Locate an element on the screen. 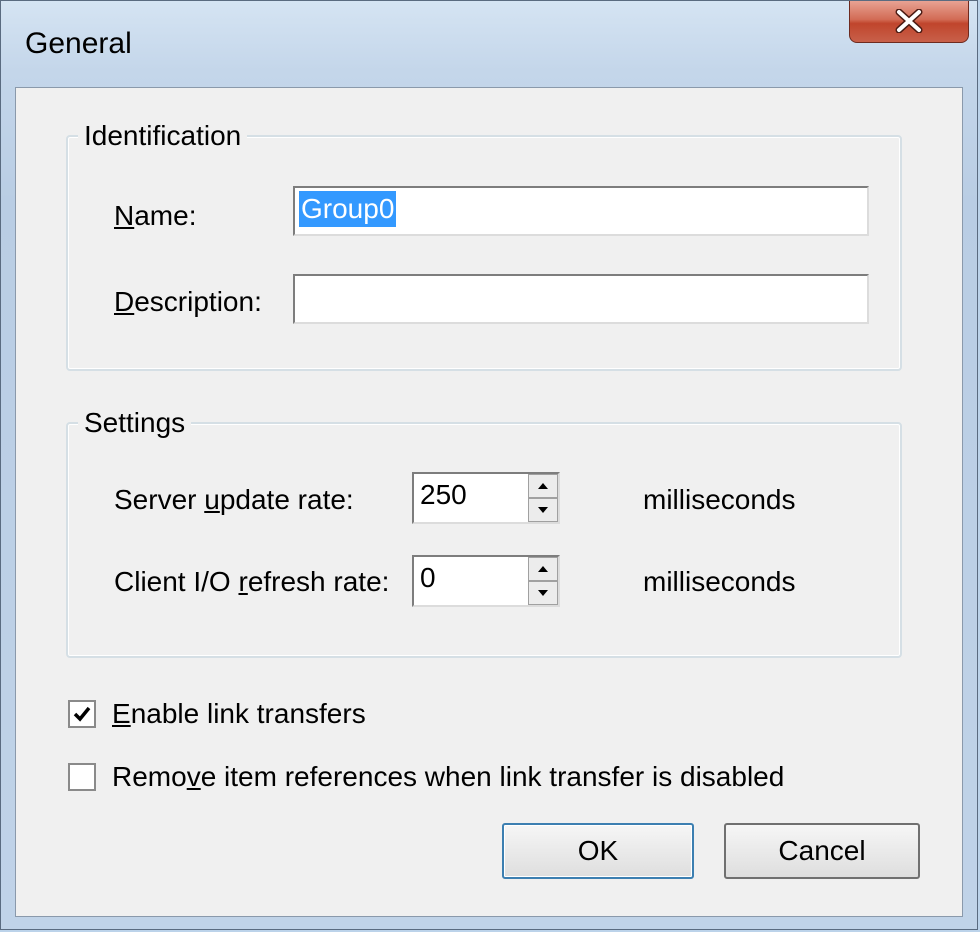 The height and width of the screenshot is (932, 980). client-rate-spin is located at coordinates (543, 581).